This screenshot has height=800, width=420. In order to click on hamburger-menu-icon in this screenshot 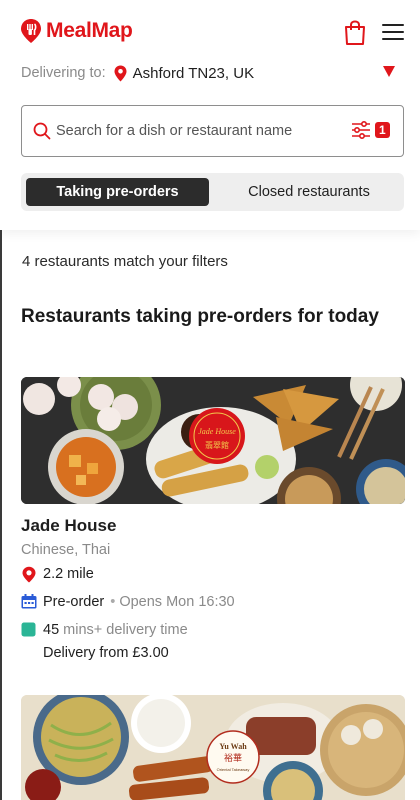, I will do `click(393, 33)`.